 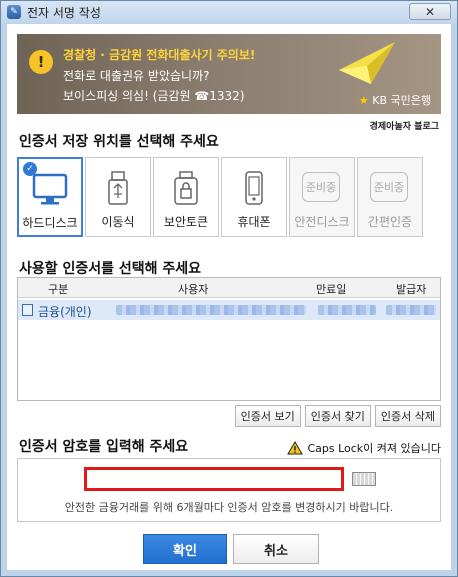 I want to click on caps-lock-warning: Caps Lock이 켜져 있습니다, so click(x=364, y=448).